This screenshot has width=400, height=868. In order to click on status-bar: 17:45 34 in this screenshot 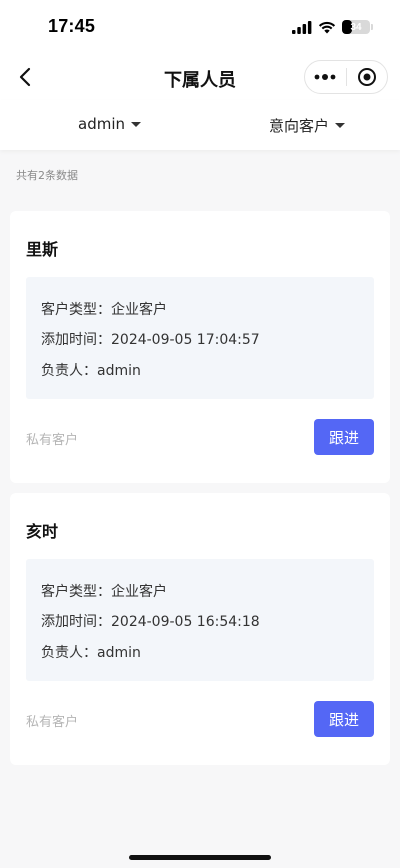, I will do `click(200, 28)`.